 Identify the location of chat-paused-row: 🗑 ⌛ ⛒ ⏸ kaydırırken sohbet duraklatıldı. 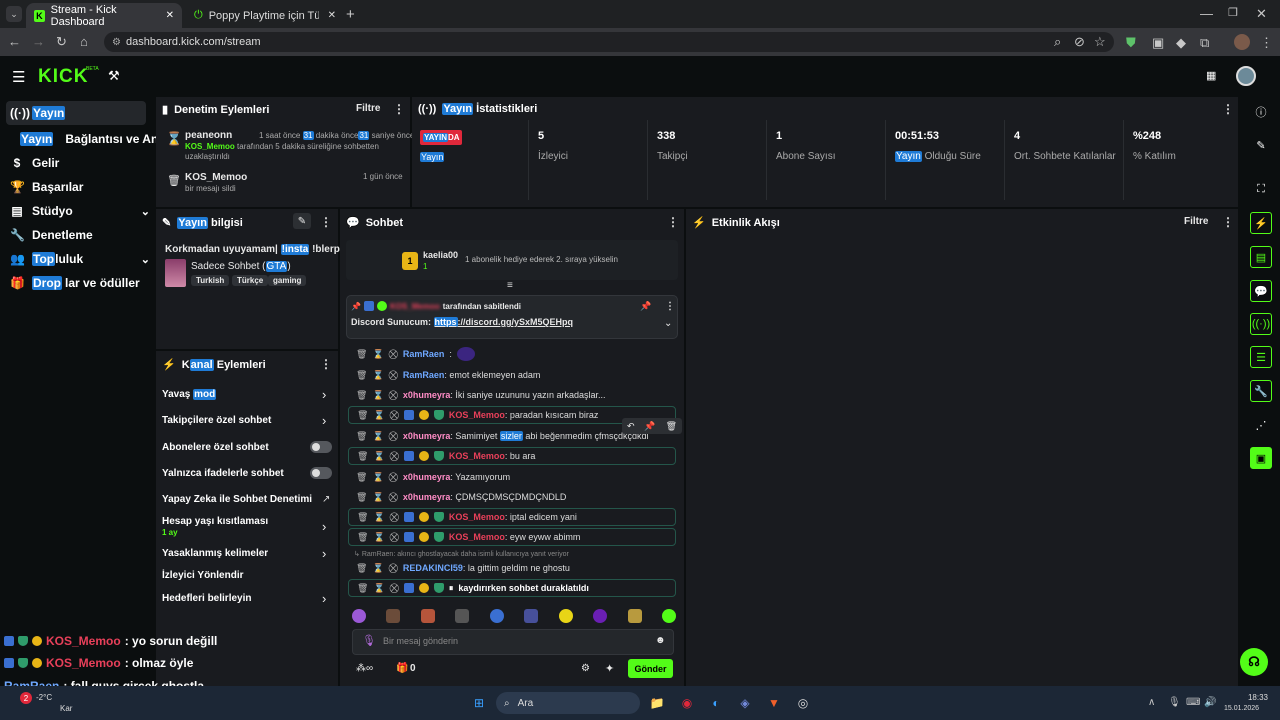
(512, 588).